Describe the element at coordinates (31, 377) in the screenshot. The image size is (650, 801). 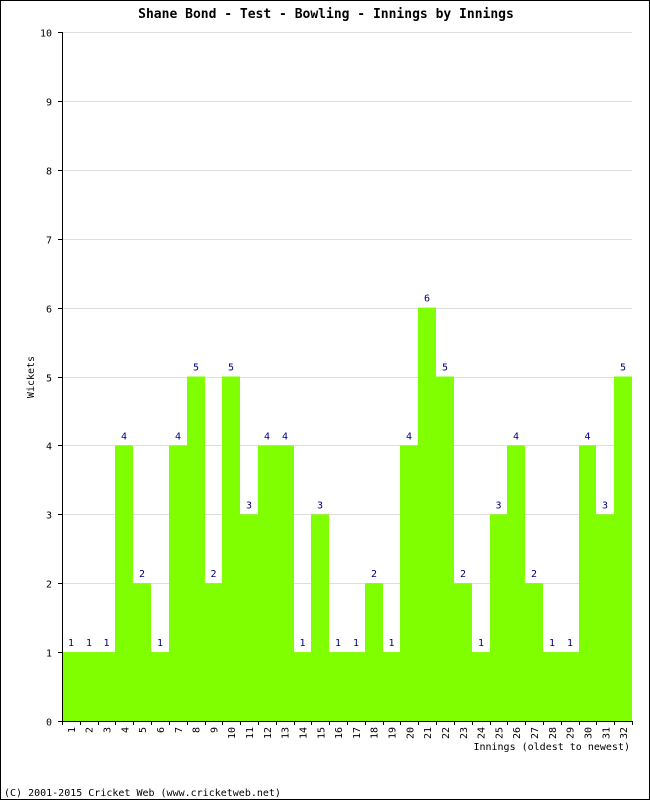
I see `y-axis-label: Wickets` at that location.